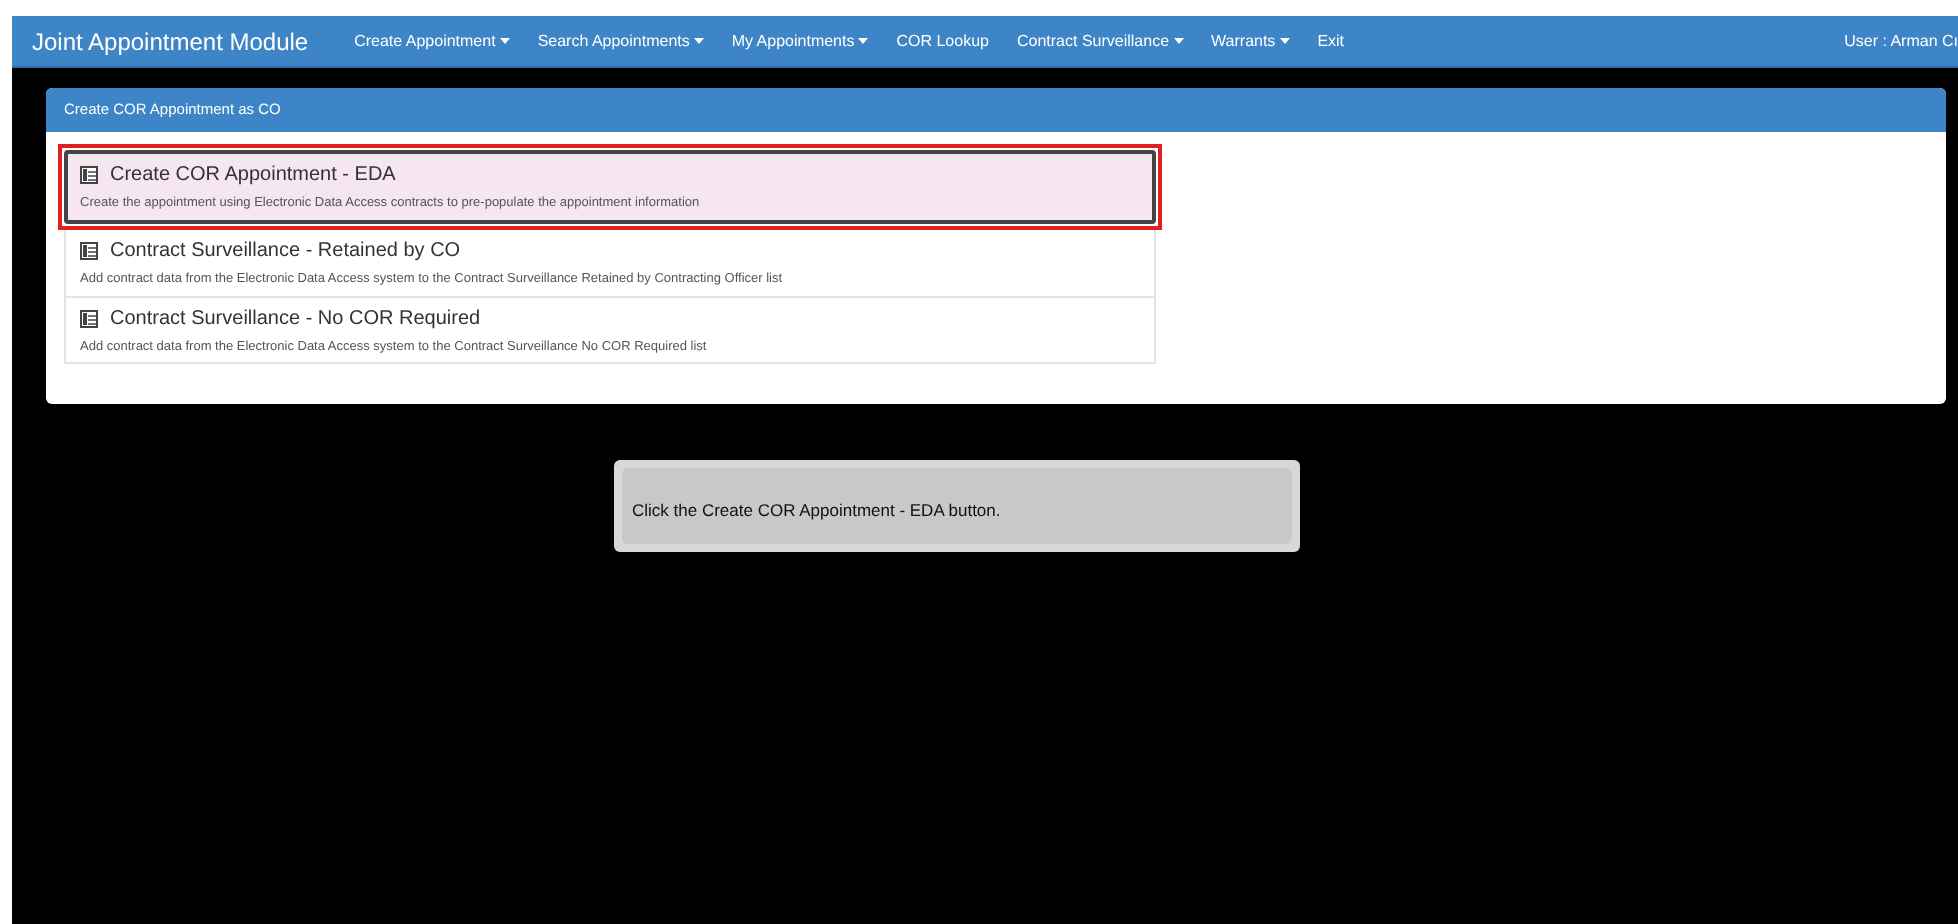  Describe the element at coordinates (295, 319) in the screenshot. I see `option-title: Contract Surveillance - No COR Required` at that location.